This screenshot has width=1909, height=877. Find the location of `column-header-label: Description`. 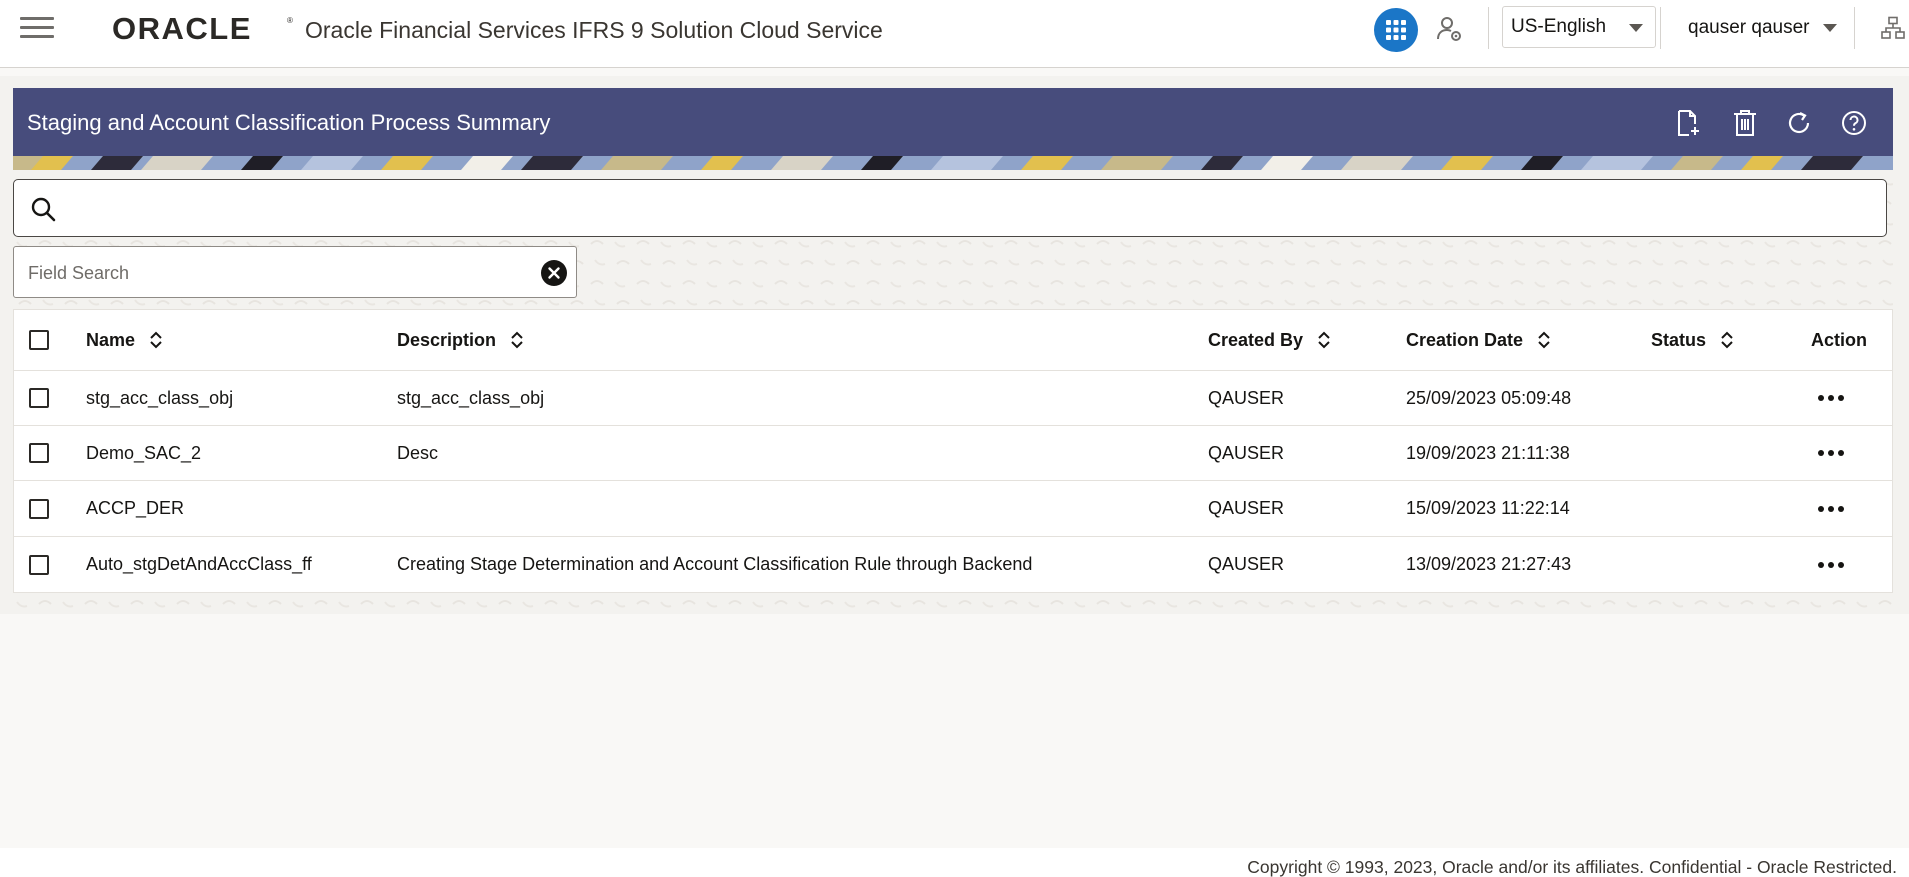

column-header-label: Description is located at coordinates (447, 339).